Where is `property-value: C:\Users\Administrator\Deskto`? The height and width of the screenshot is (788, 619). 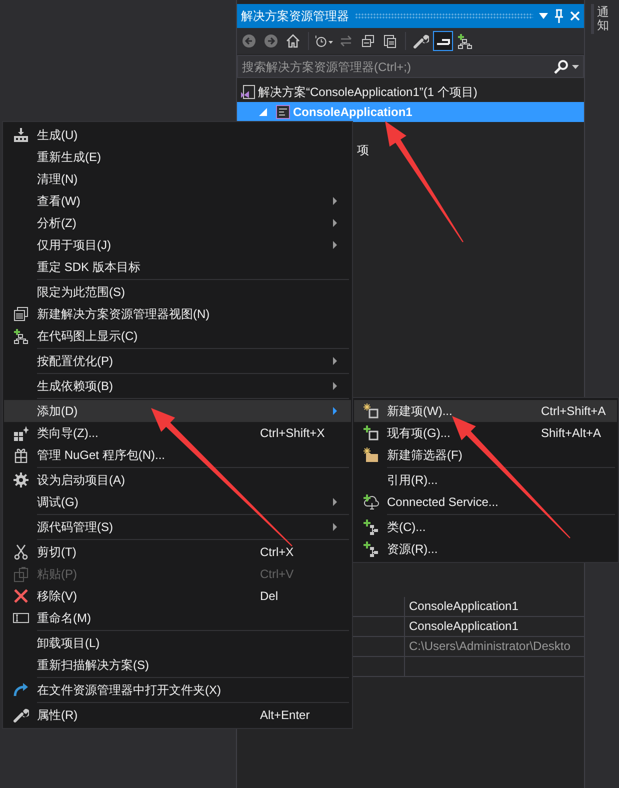
property-value: C:\Users\Administrator\Deskto is located at coordinates (494, 646).